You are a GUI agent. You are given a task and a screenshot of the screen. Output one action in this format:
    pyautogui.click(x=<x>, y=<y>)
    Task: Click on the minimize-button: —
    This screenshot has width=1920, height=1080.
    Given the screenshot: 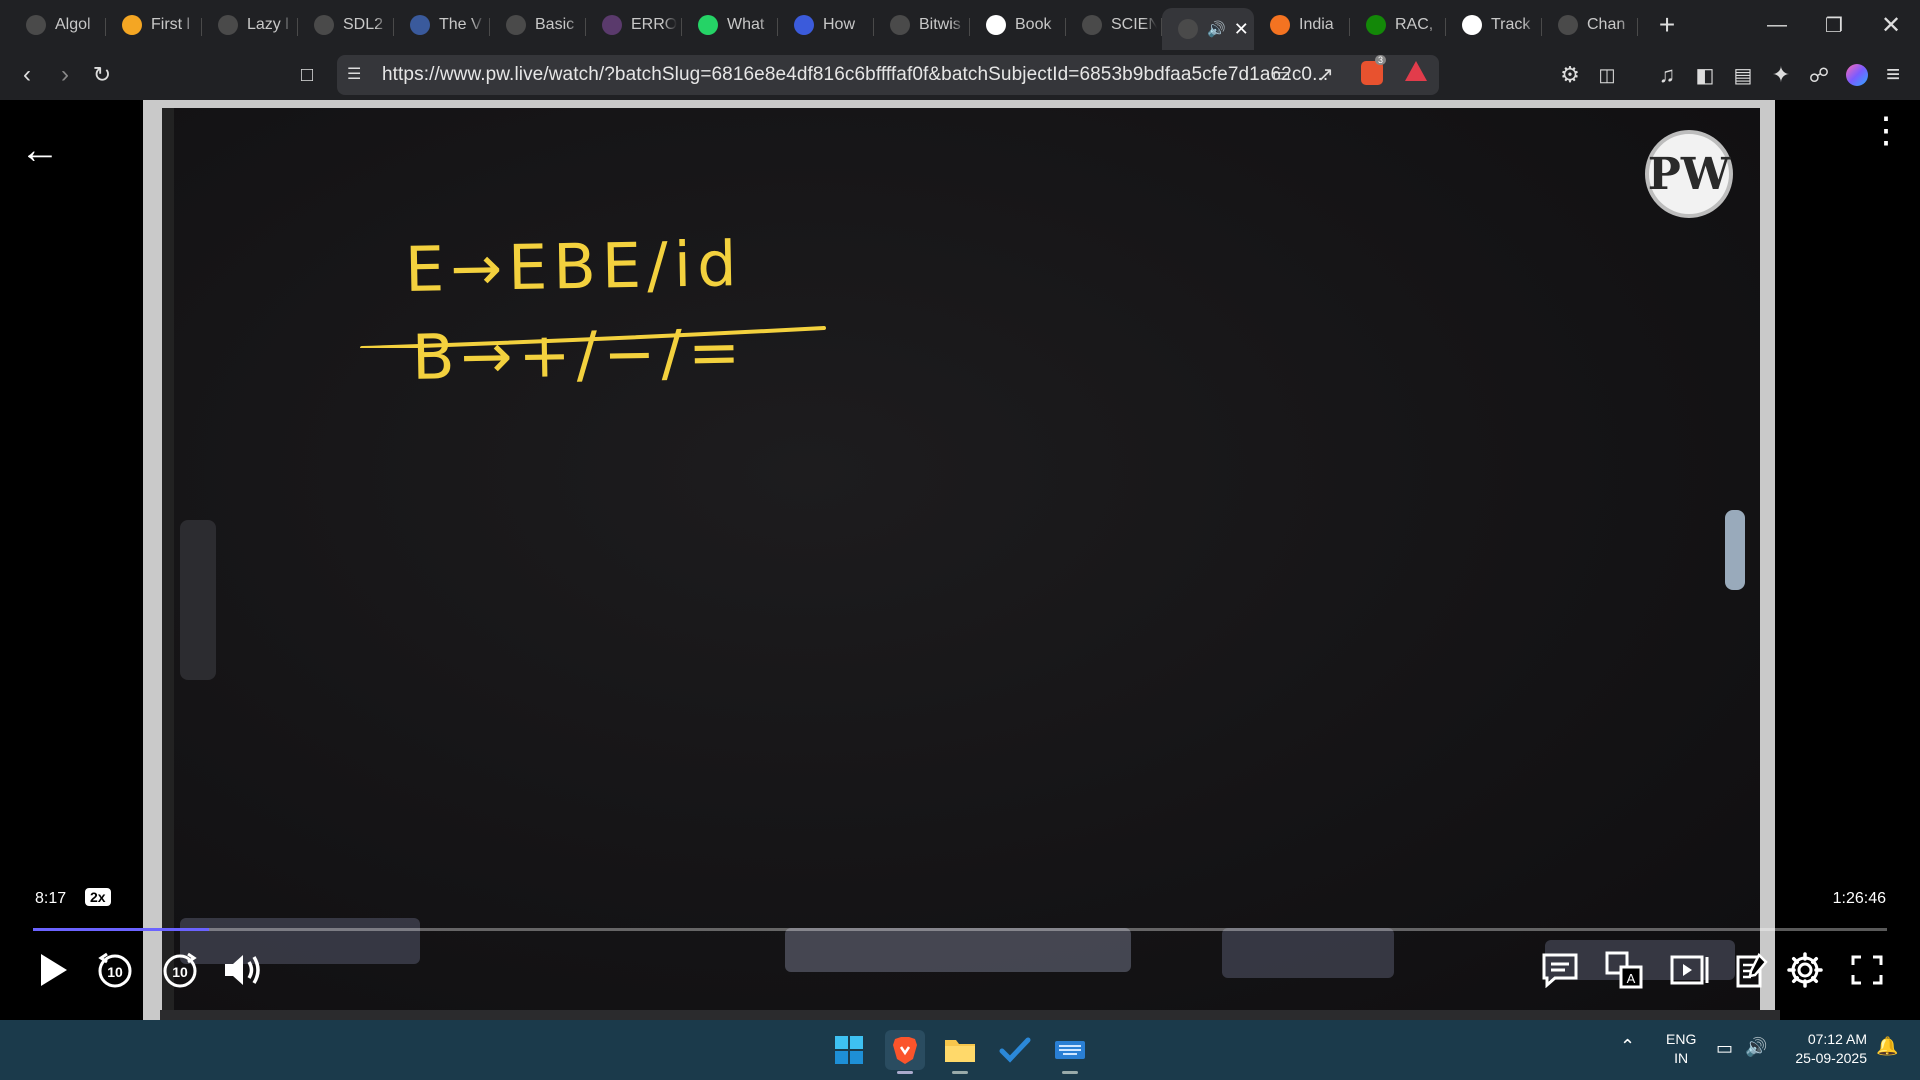 What is the action you would take?
    pyautogui.click(x=1777, y=25)
    